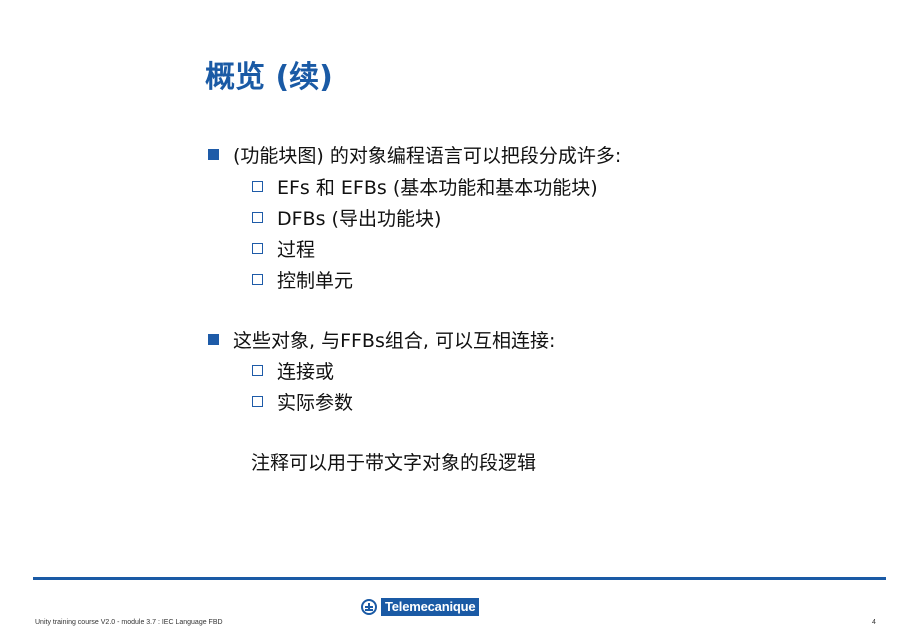 This screenshot has height=637, width=920. Describe the element at coordinates (874, 622) in the screenshot. I see `page-number: 4` at that location.